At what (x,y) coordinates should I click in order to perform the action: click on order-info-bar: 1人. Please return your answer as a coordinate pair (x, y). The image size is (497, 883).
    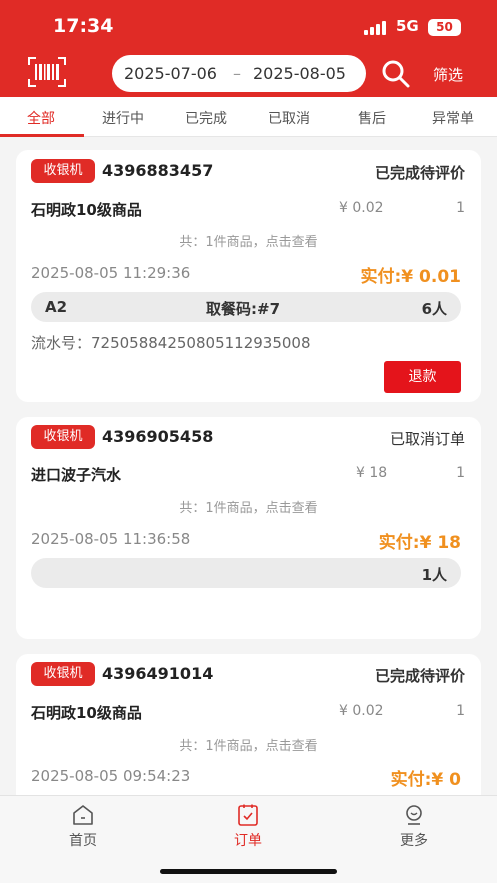
    Looking at the image, I should click on (246, 573).